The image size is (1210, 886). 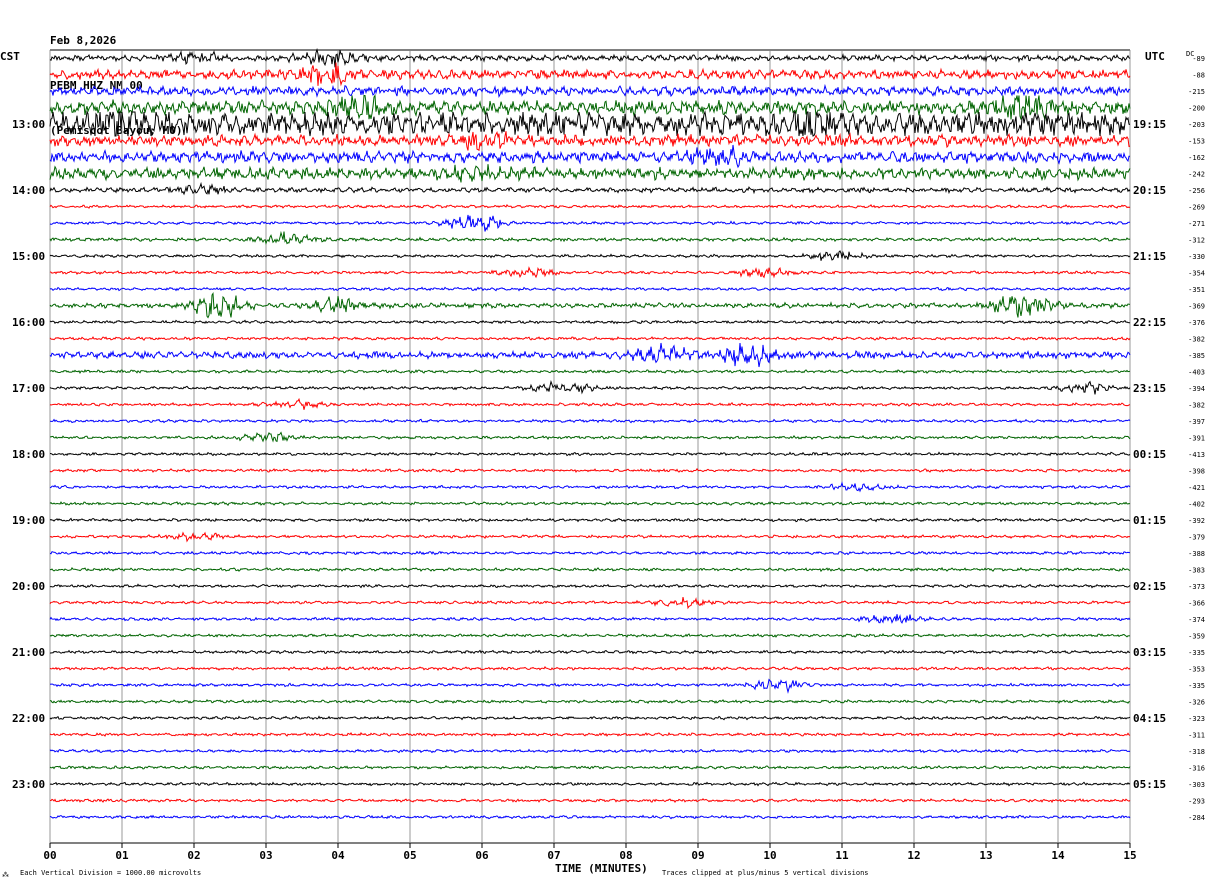 What do you see at coordinates (28, 124) in the screenshot?
I see `left-hour-label: 13:00` at bounding box center [28, 124].